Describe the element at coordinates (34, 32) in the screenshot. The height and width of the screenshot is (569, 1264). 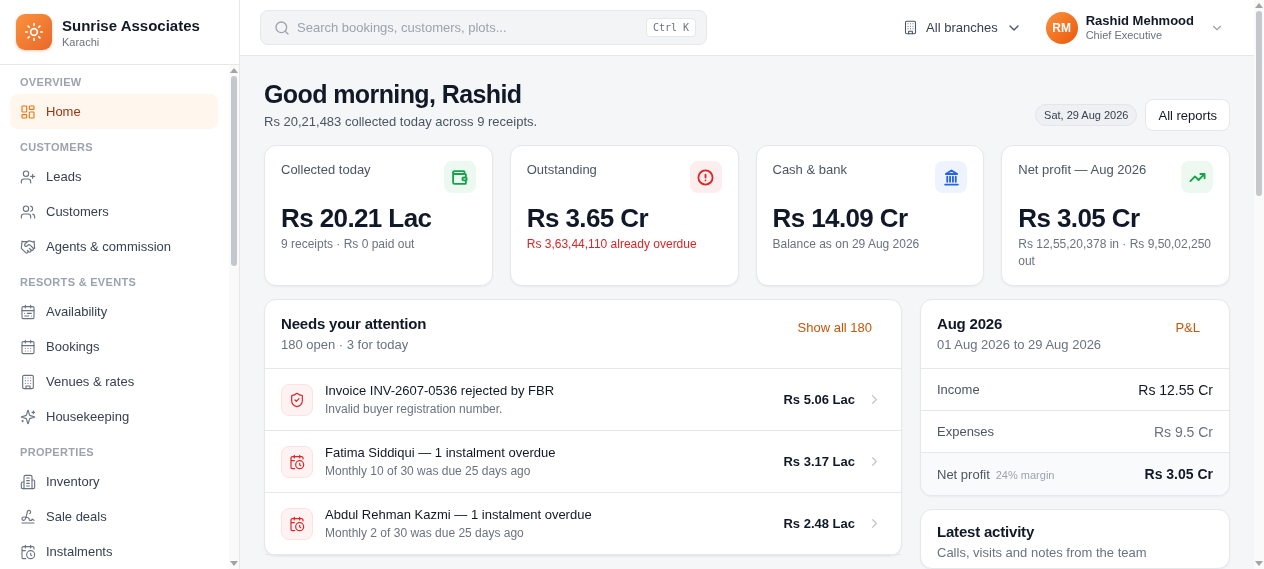
I see `sun-icon` at that location.